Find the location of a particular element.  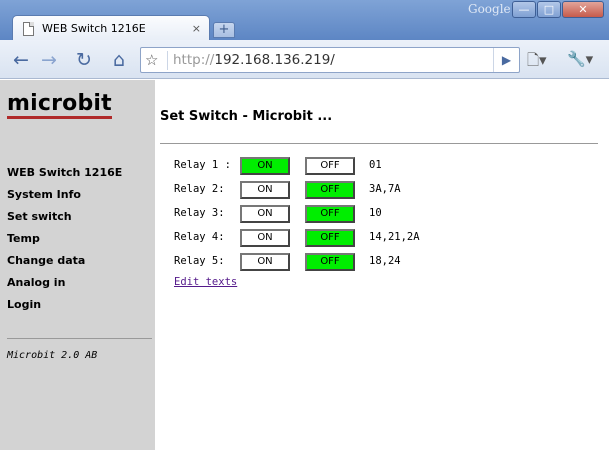

star-icon: ☆ is located at coordinates (151, 60).